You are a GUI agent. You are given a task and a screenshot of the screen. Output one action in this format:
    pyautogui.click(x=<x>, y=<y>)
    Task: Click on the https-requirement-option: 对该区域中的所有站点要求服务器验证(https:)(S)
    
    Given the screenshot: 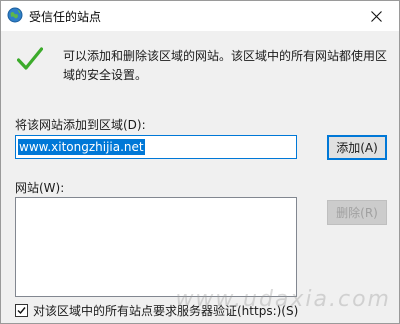 What is the action you would take?
    pyautogui.click(x=156, y=310)
    